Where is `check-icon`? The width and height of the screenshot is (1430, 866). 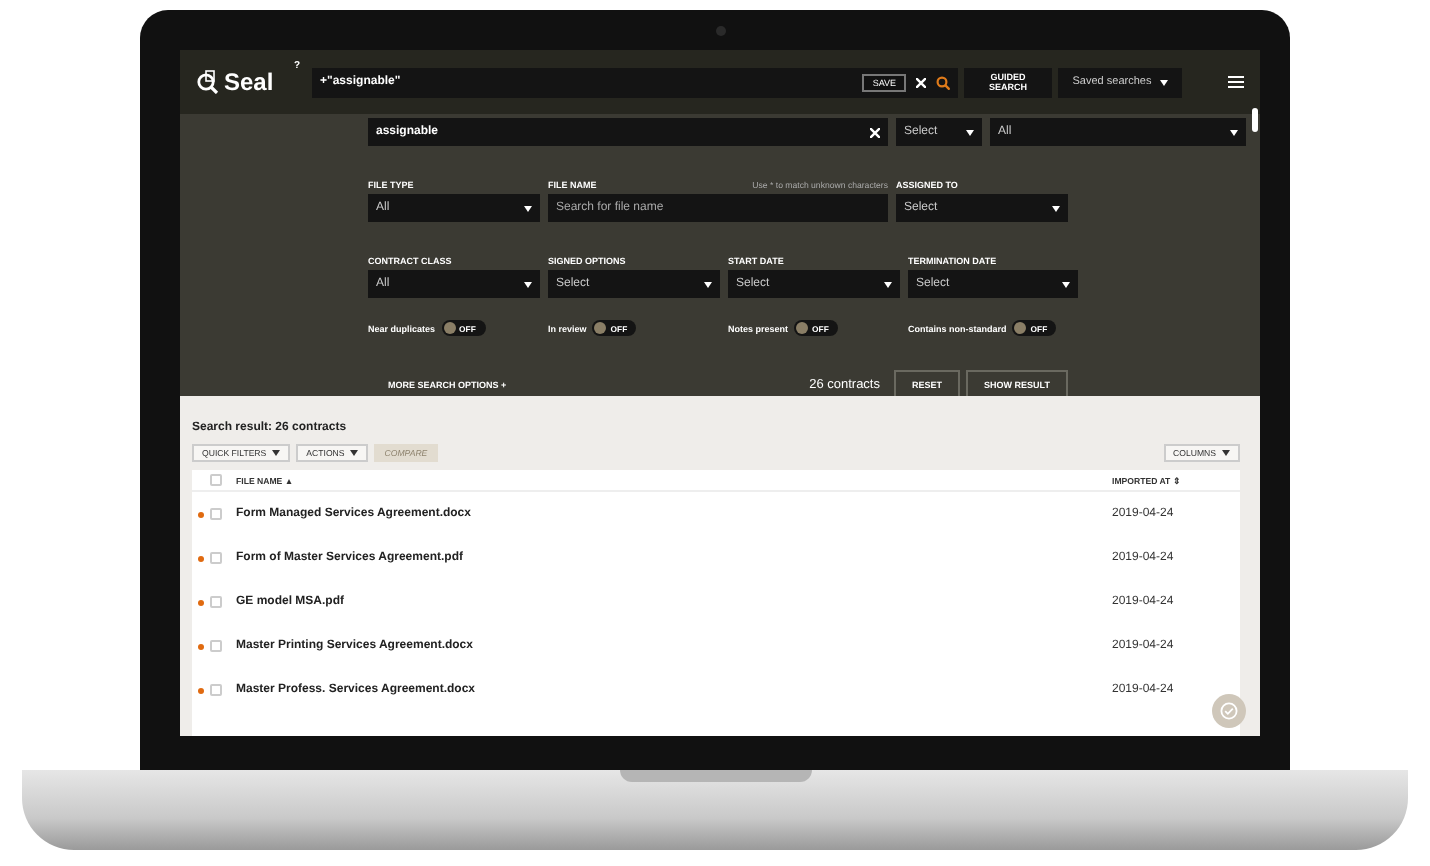
check-icon is located at coordinates (1229, 711).